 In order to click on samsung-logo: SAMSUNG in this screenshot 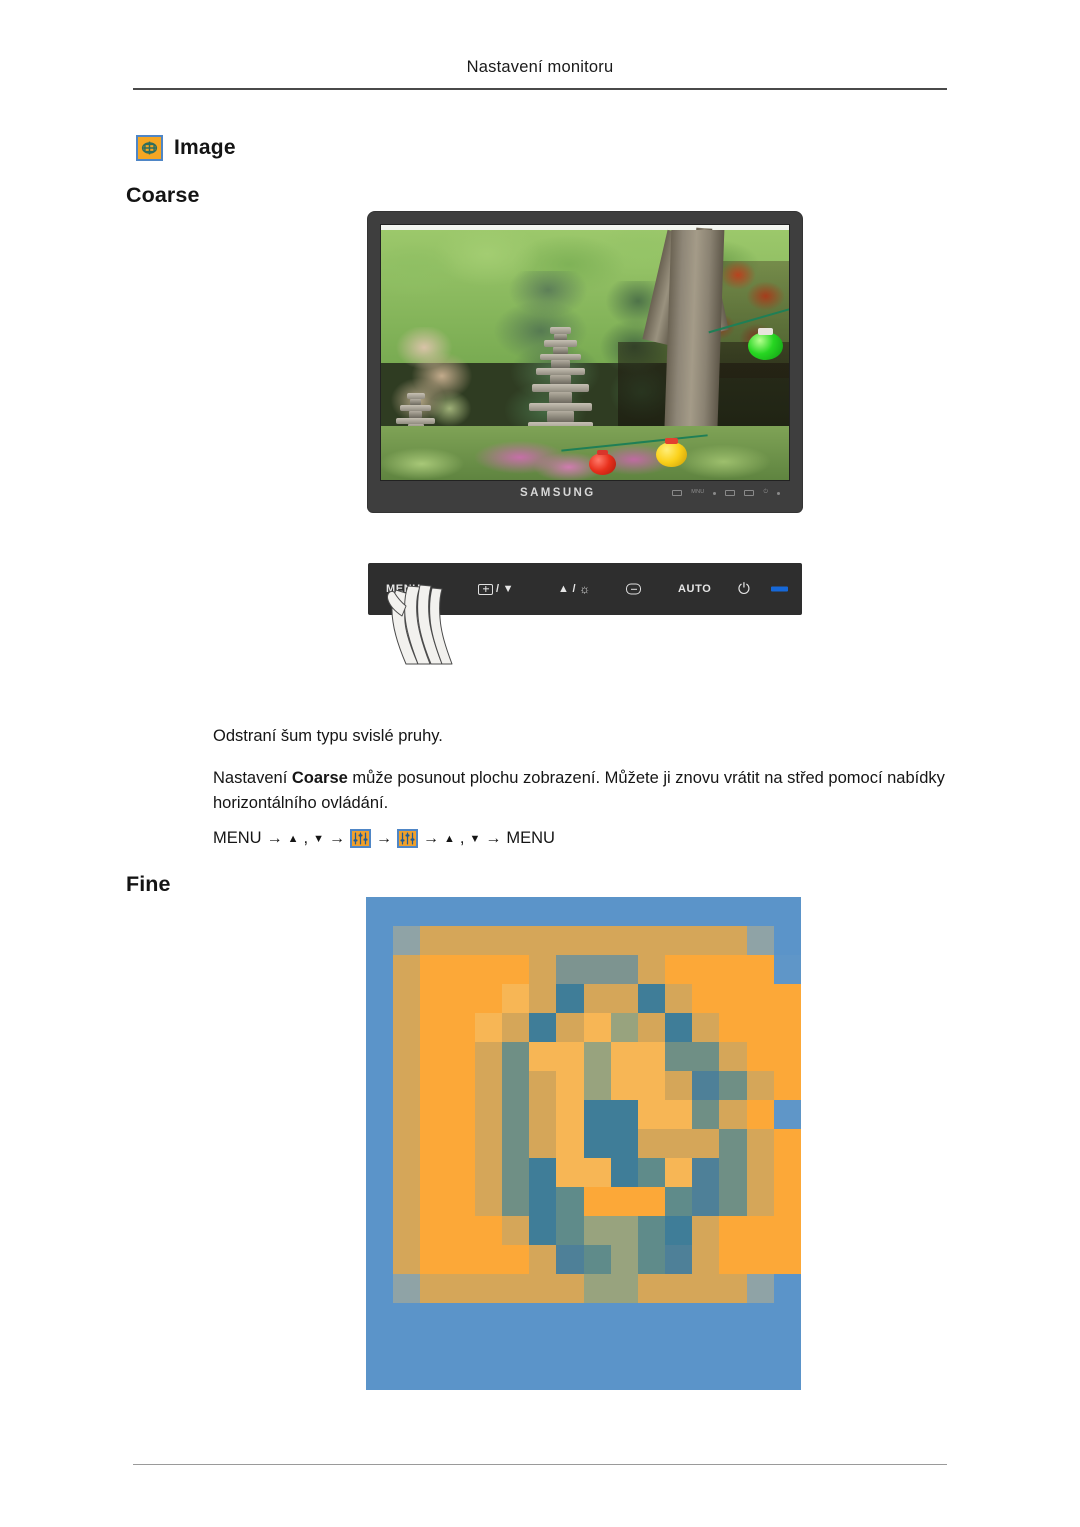, I will do `click(558, 493)`.